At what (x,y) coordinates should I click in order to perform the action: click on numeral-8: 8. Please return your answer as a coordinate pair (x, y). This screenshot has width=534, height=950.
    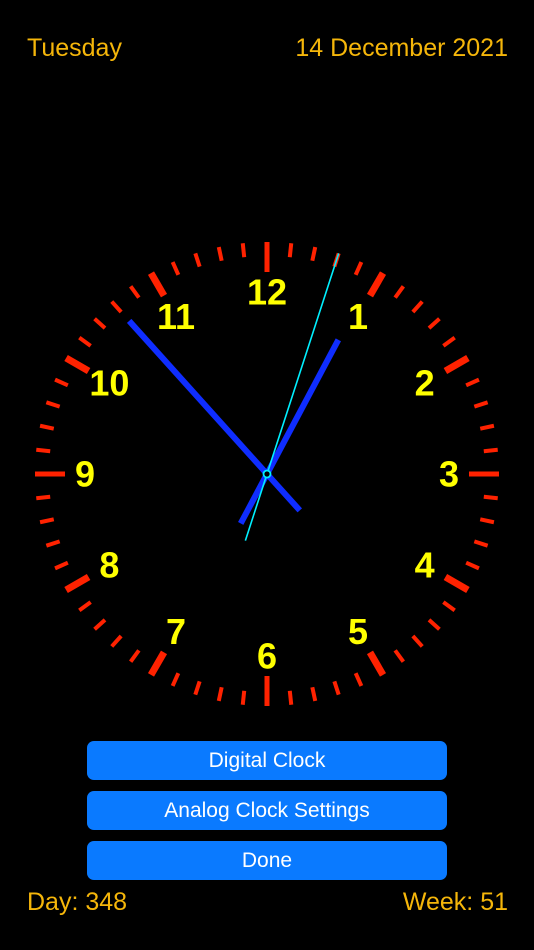
    Looking at the image, I should click on (109, 565).